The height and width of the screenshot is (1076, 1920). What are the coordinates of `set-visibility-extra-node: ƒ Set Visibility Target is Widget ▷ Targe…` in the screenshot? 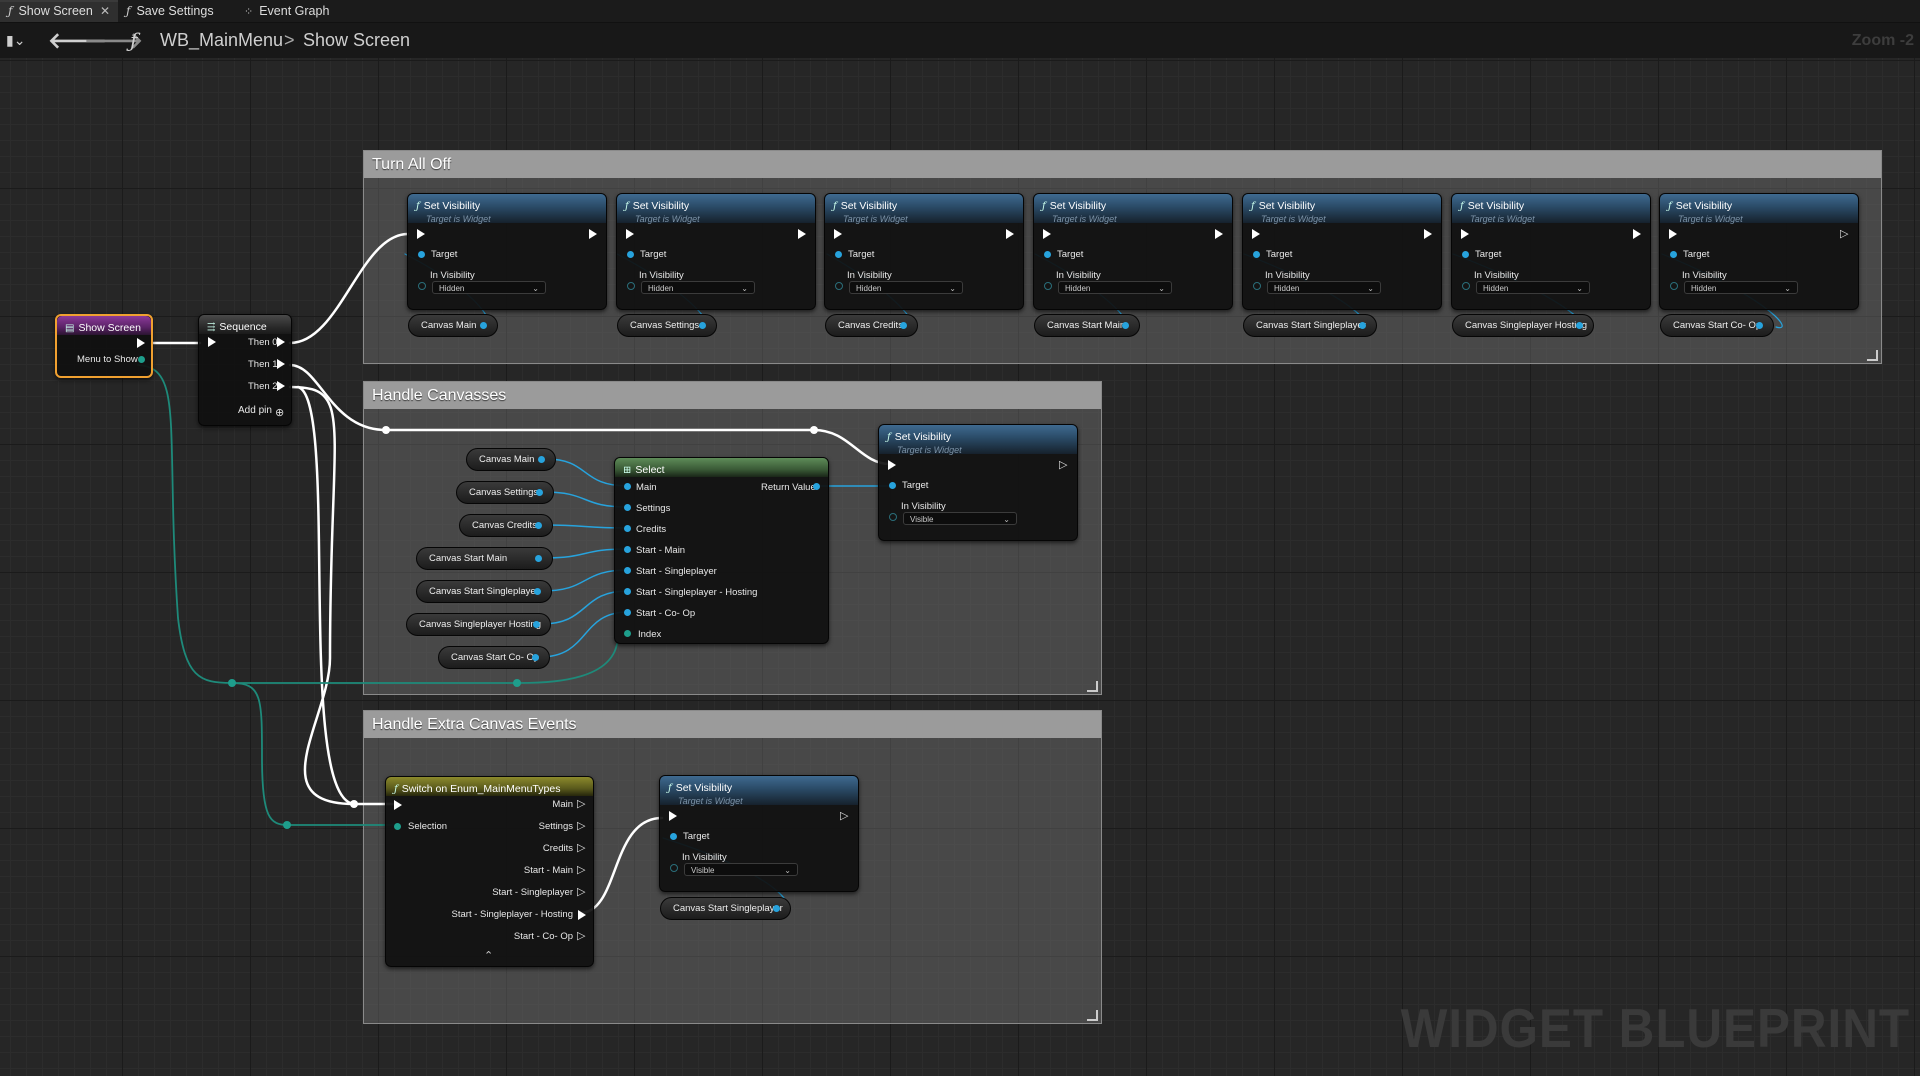 It's located at (759, 833).